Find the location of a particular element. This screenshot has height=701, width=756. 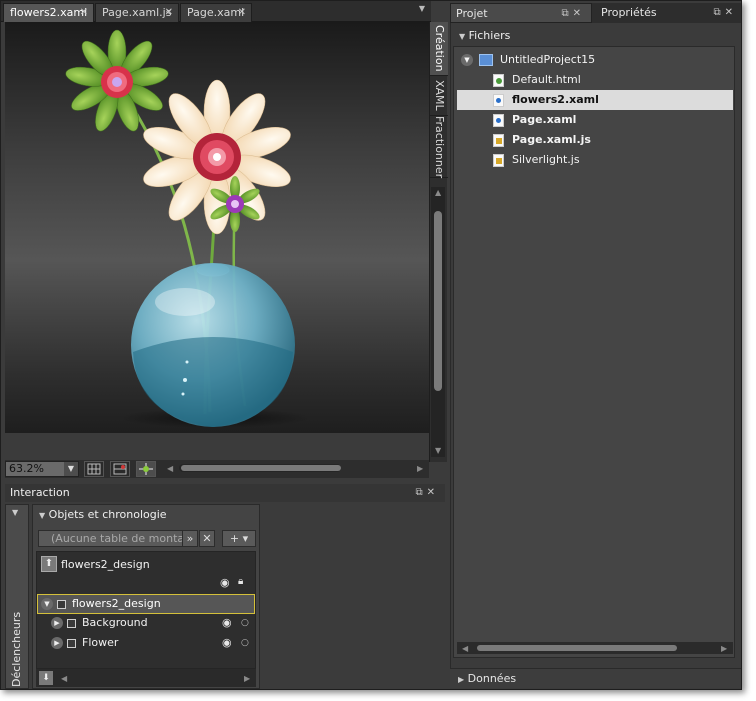

tree-bottom-bar is located at coordinates (146, 678).